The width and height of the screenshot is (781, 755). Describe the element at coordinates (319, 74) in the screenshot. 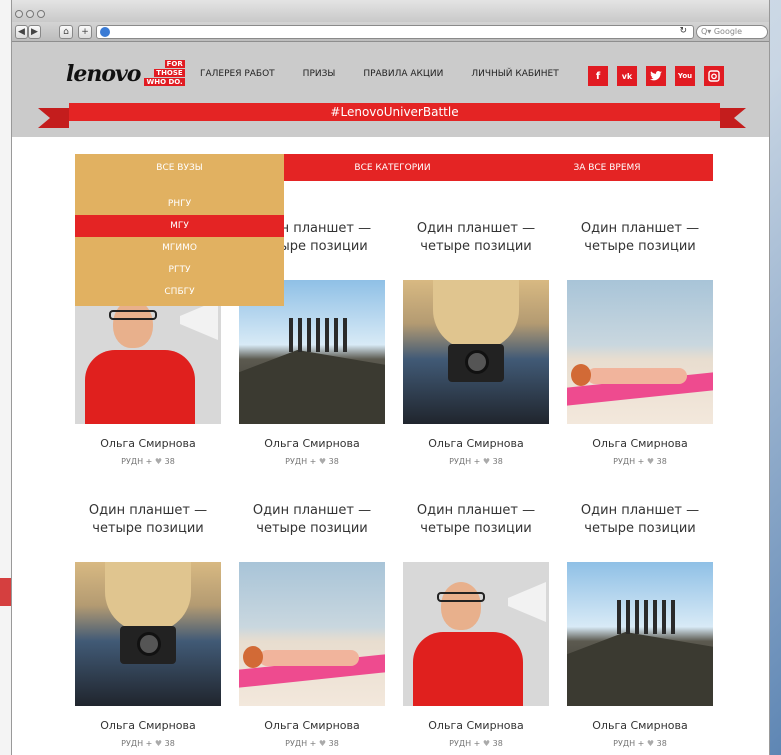

I see `nav-prizes: ПРИЗЫ` at that location.